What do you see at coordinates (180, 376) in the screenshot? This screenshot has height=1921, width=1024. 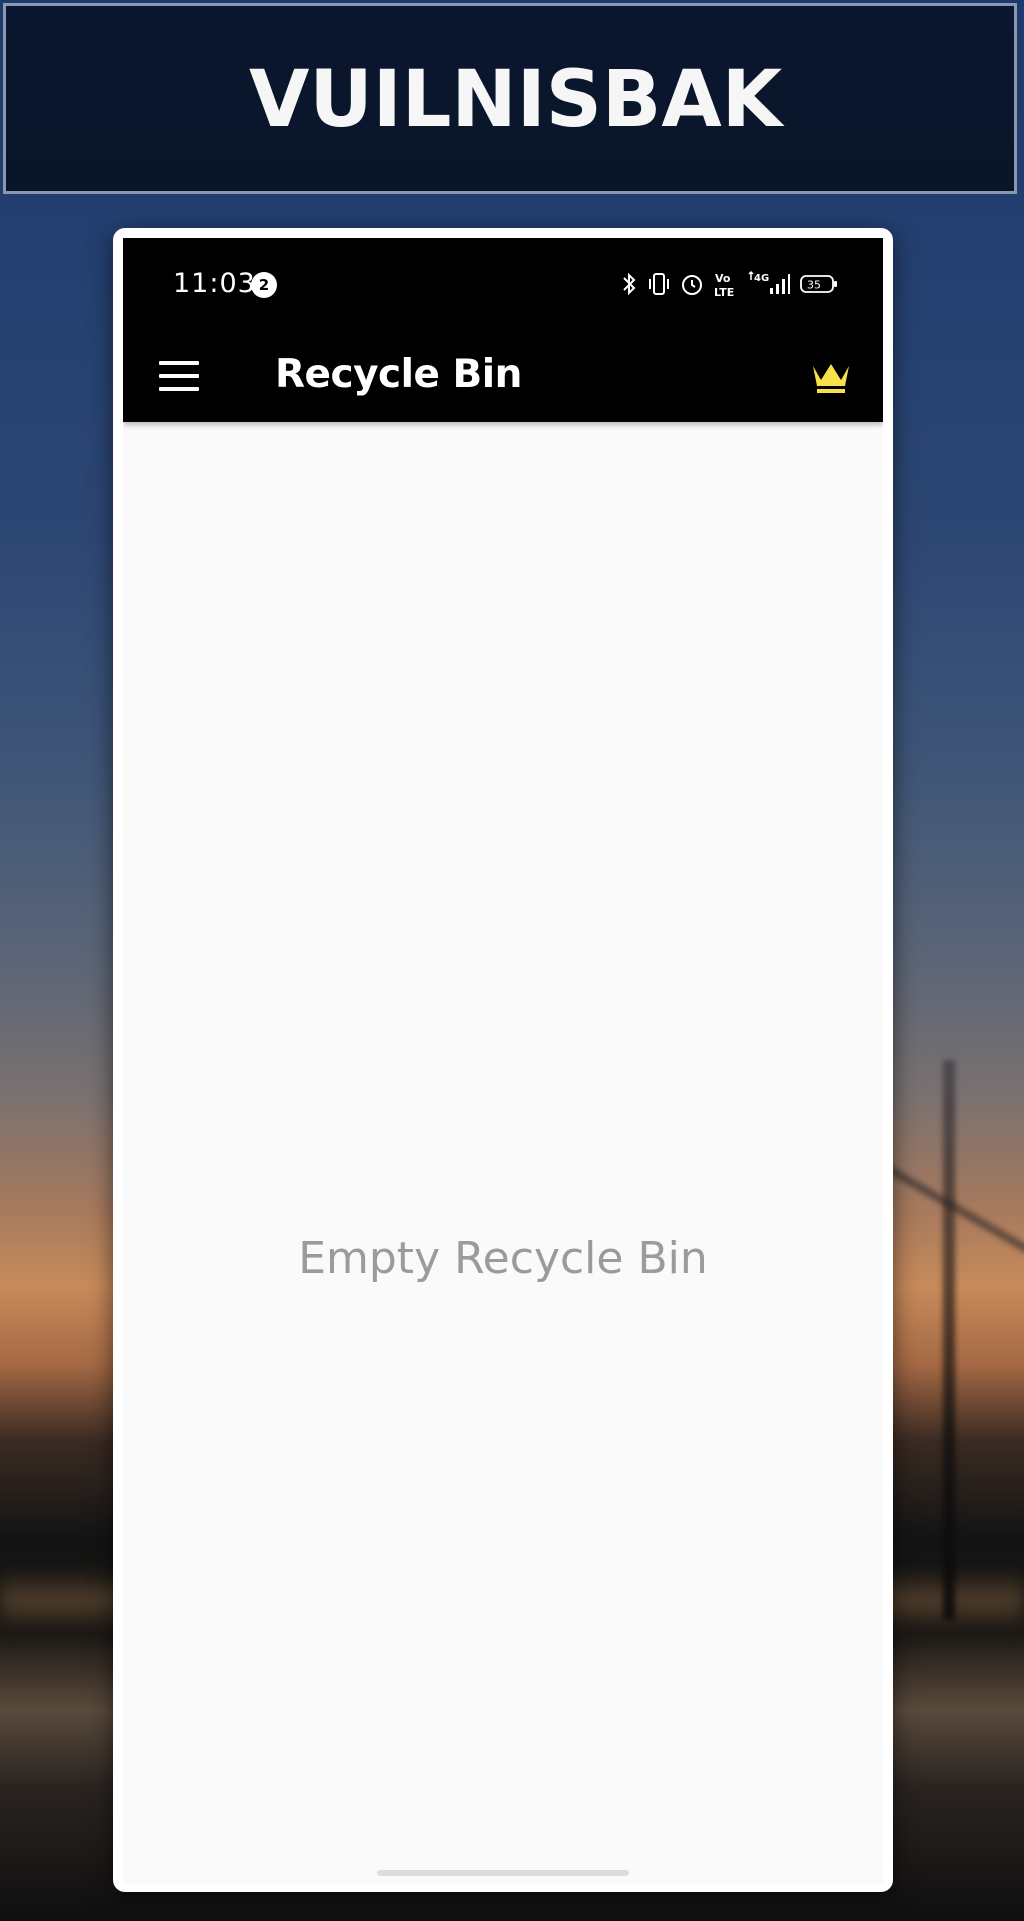 I see `hamburger-menu-icon` at bounding box center [180, 376].